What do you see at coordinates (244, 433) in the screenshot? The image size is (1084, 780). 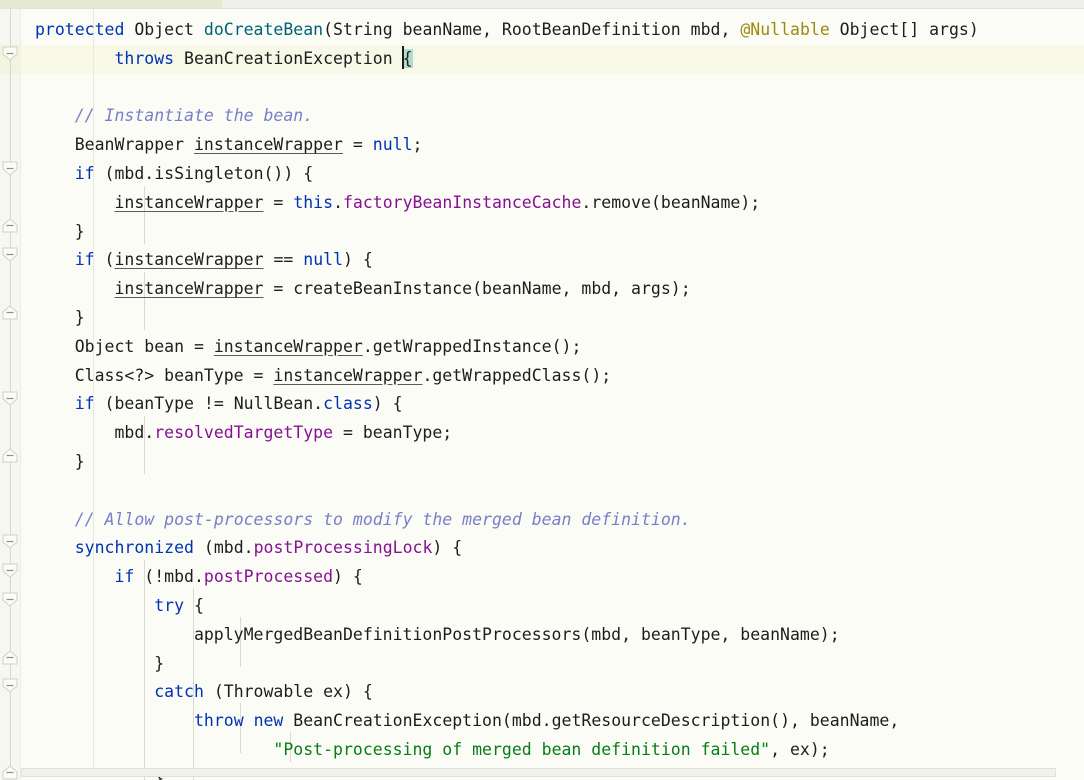 I see `code-token-field: resolvedTargetType` at bounding box center [244, 433].